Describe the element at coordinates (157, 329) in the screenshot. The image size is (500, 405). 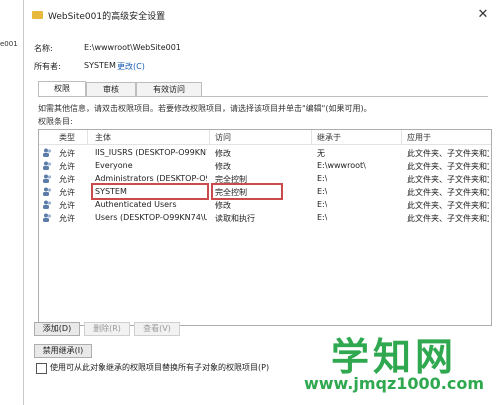
I see `view-button: 查看(V)` at that location.